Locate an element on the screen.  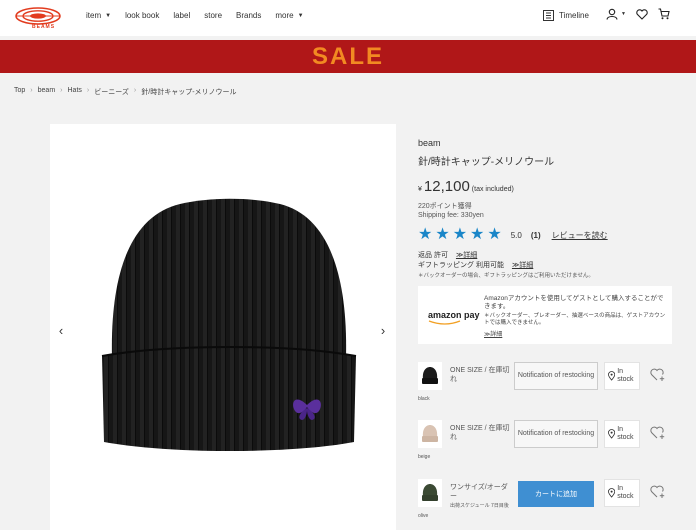
amazon-pay-detail-link: ≫詳細 is located at coordinates (493, 333).